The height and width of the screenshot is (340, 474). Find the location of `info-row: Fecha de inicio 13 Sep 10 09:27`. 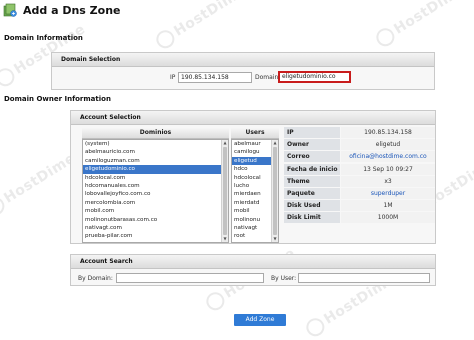

info-row: Fecha de inicio 13 Sep 10 09:27 is located at coordinates (359, 169).